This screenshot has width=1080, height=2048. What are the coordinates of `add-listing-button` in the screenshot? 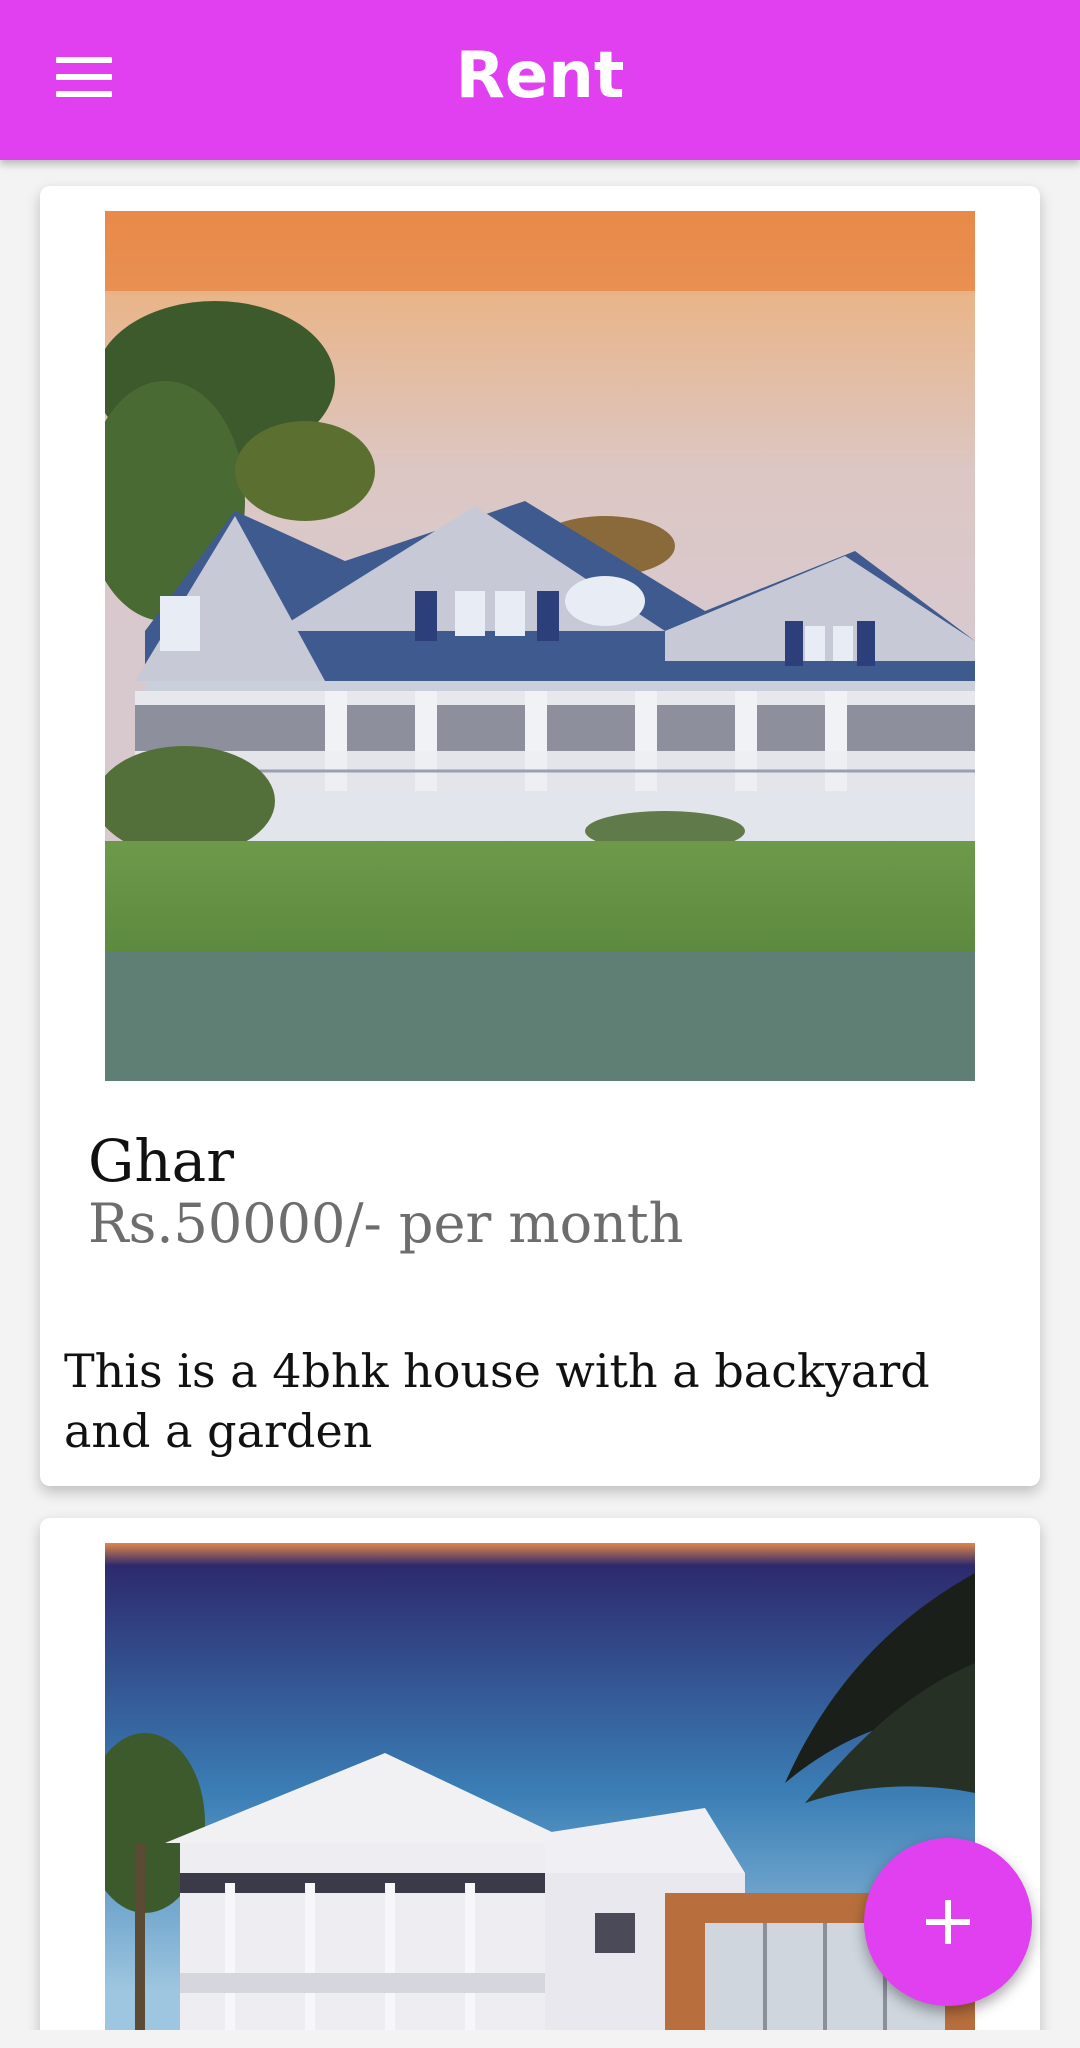 It's located at (948, 1922).